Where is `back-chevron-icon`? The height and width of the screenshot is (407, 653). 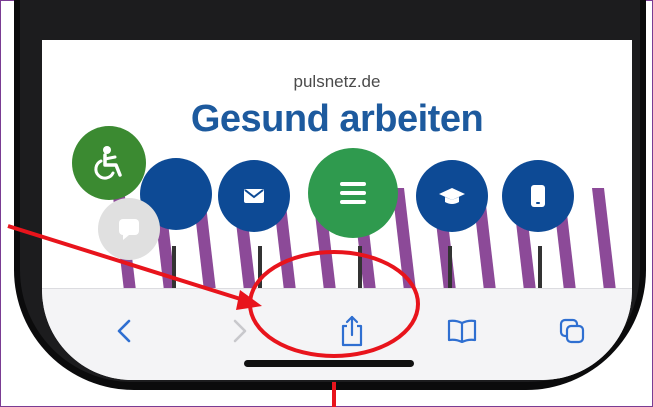
back-chevron-icon is located at coordinates (124, 331).